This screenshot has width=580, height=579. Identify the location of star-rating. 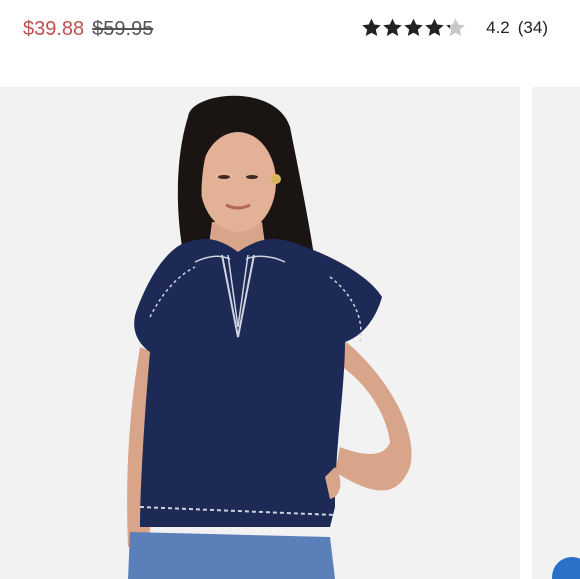
(413, 27).